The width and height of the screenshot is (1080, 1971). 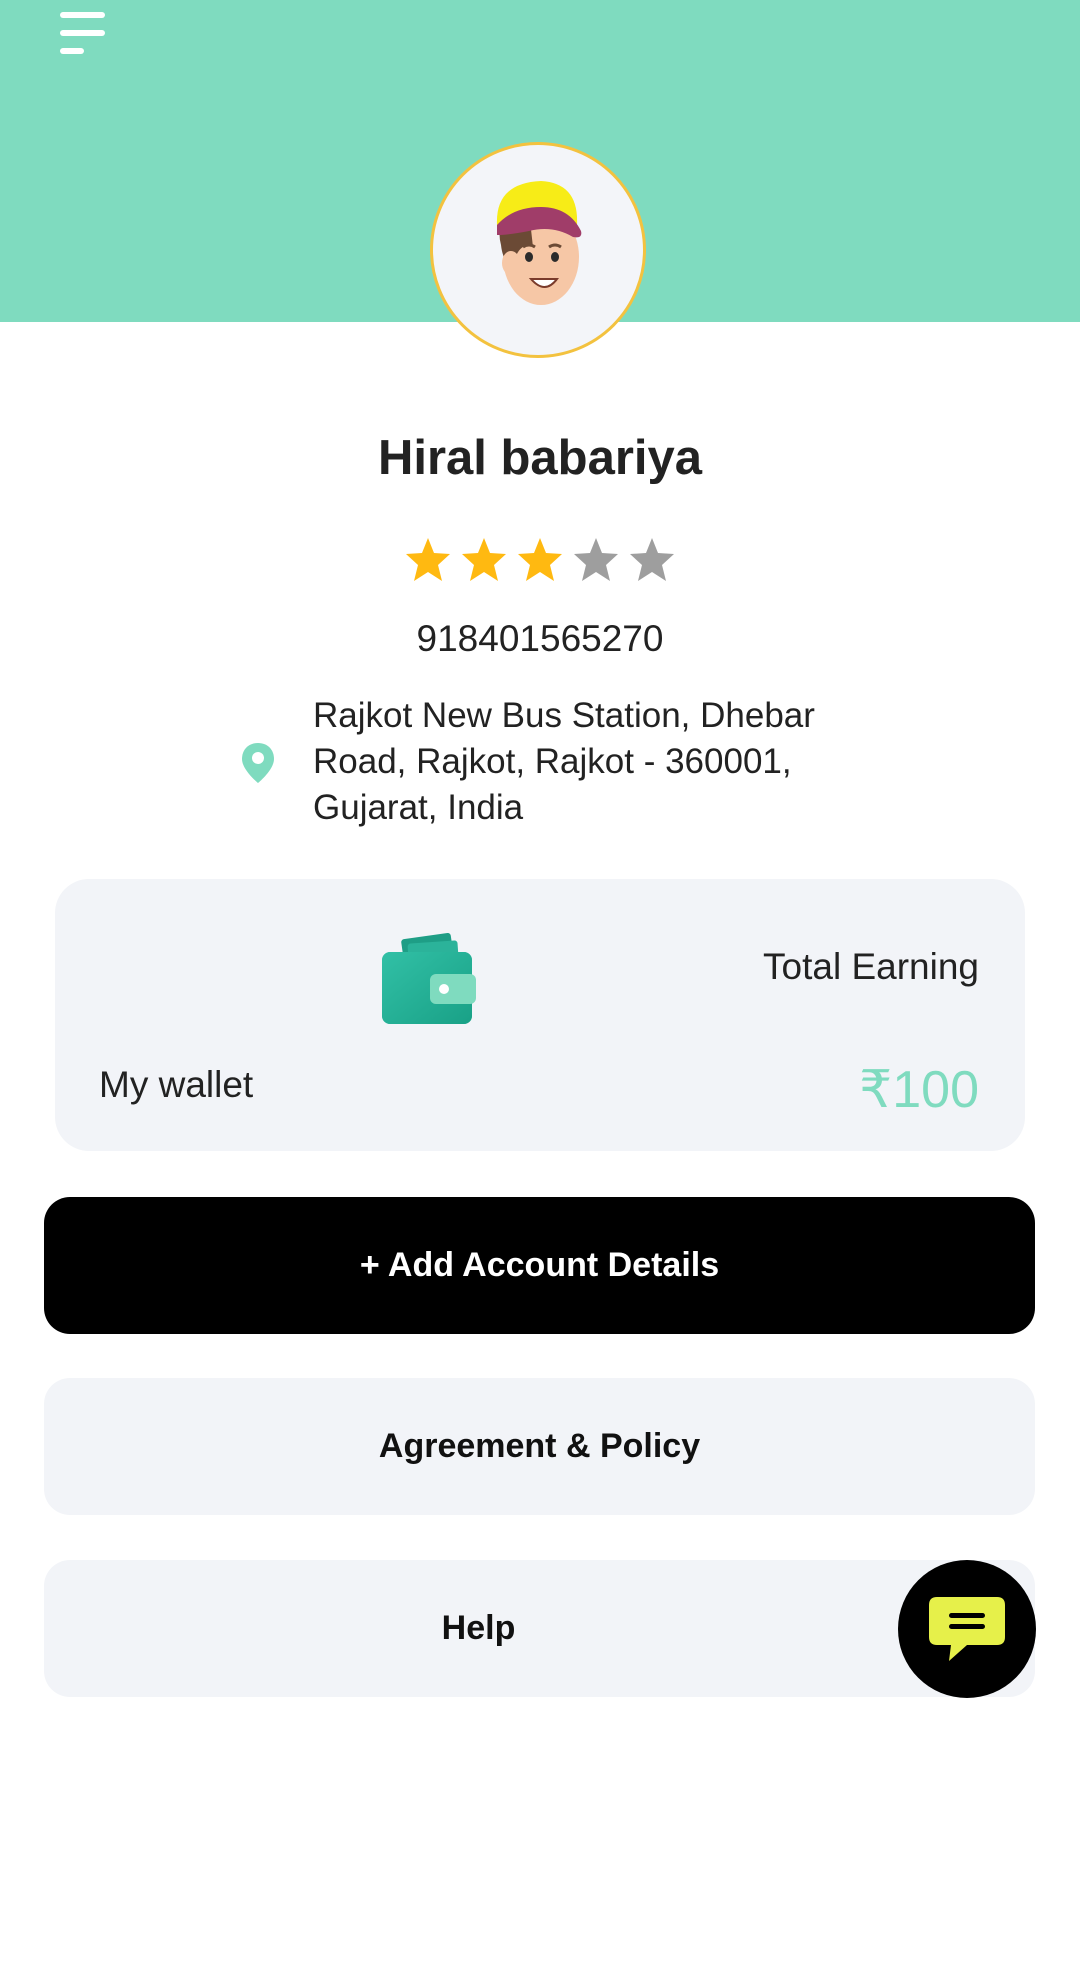 What do you see at coordinates (871, 966) in the screenshot?
I see `total-earning-label: Total Earning` at bounding box center [871, 966].